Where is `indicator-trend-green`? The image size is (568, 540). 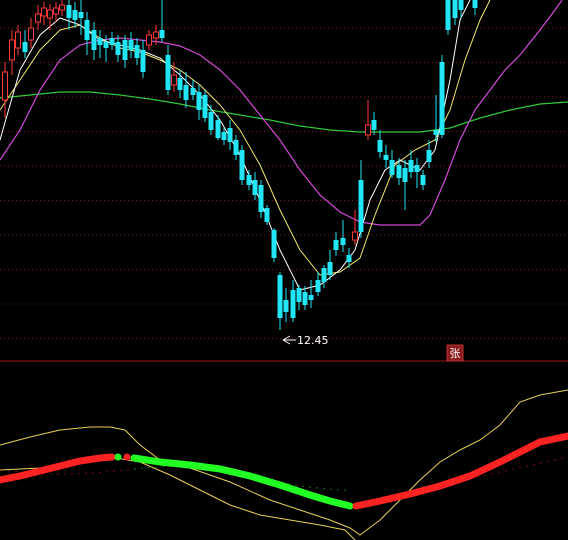
indicator-trend-green is located at coordinates (242, 482).